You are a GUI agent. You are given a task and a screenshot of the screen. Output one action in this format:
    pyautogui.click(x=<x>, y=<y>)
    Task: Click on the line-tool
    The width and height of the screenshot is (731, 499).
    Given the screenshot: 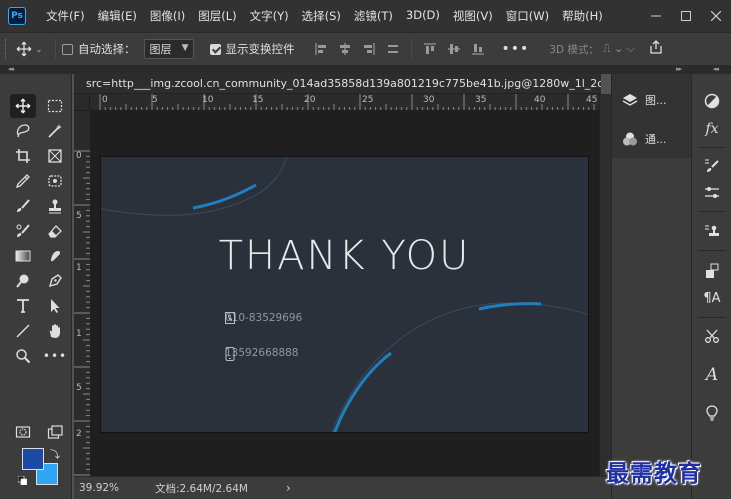 What is the action you would take?
    pyautogui.click(x=23, y=331)
    